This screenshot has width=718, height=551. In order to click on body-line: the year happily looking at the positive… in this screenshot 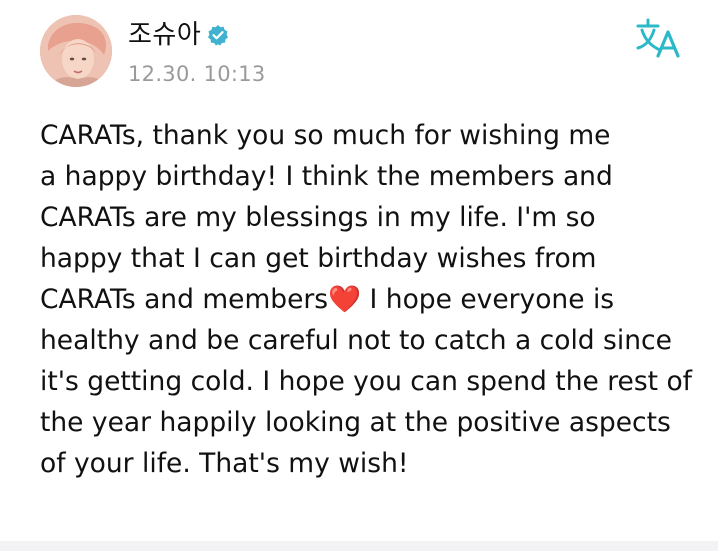, I will do `click(355, 422)`.